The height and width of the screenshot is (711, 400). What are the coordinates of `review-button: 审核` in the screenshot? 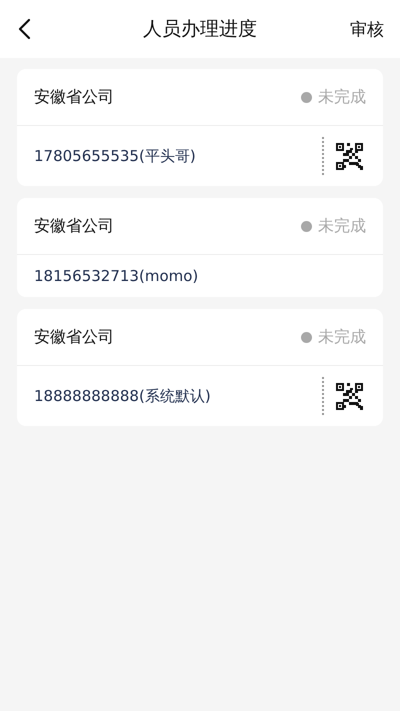 It's located at (367, 29).